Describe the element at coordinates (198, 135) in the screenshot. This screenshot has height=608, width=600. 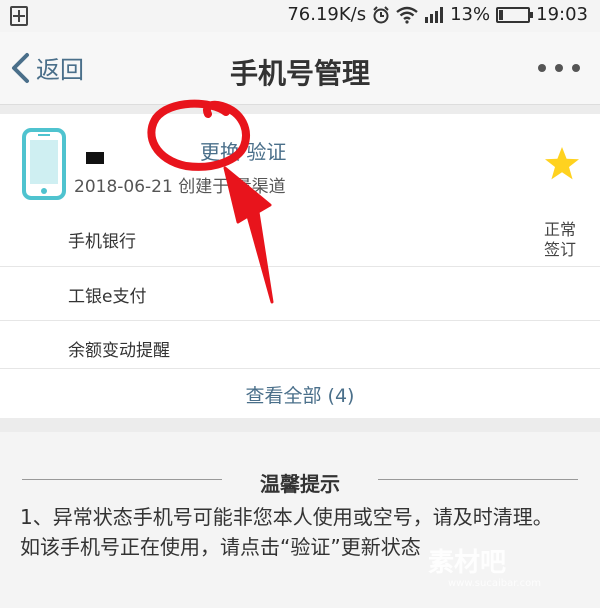
I see `annotation-circle` at that location.